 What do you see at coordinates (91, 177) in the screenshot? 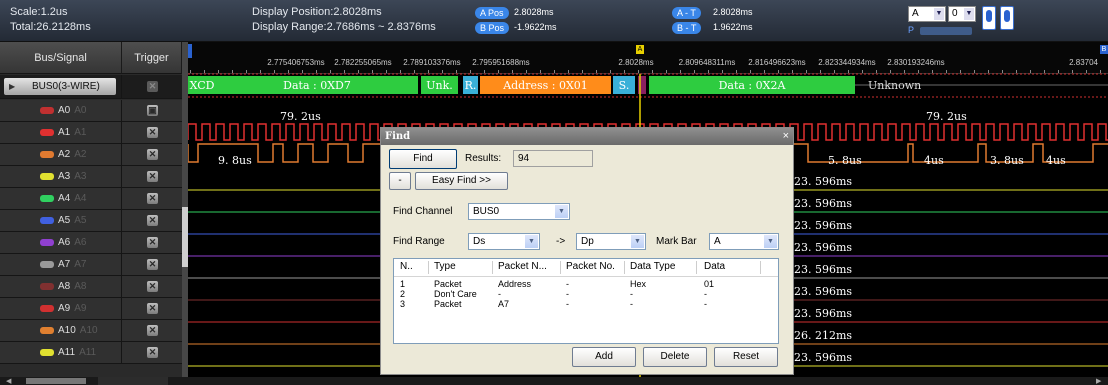
I see `channel-row: A3 A3 ✕` at bounding box center [91, 177].